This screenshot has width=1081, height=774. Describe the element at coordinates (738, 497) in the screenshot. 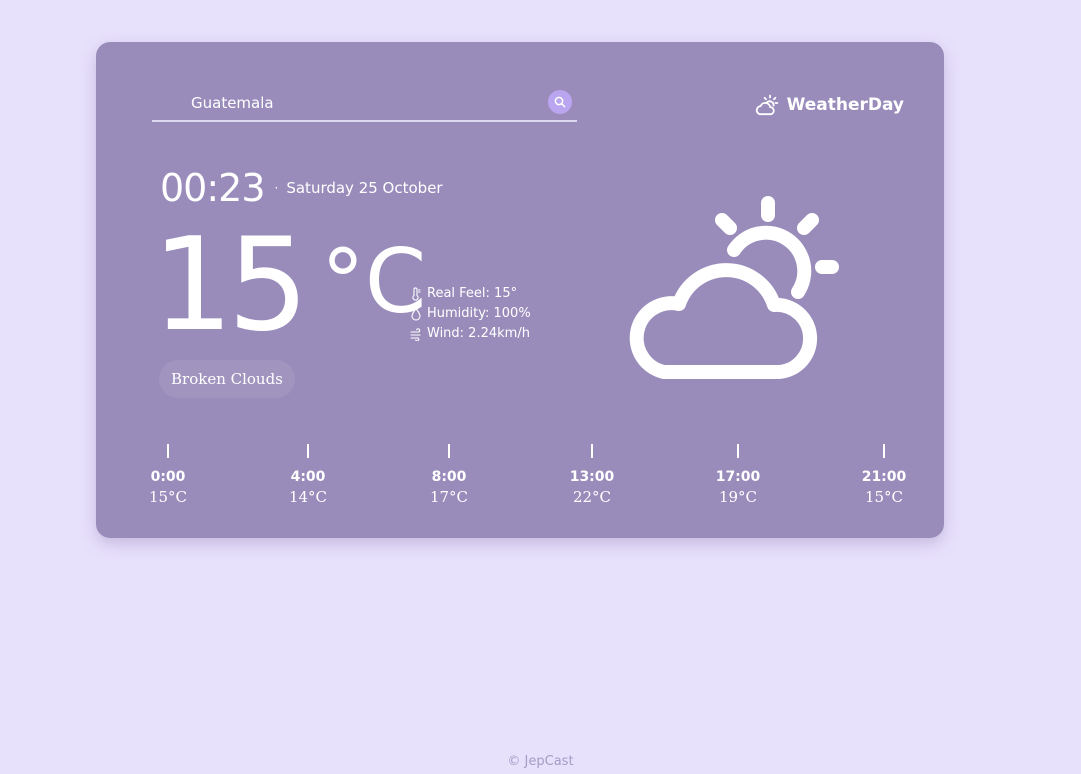

I see `forecast-temp: 19°C` at that location.